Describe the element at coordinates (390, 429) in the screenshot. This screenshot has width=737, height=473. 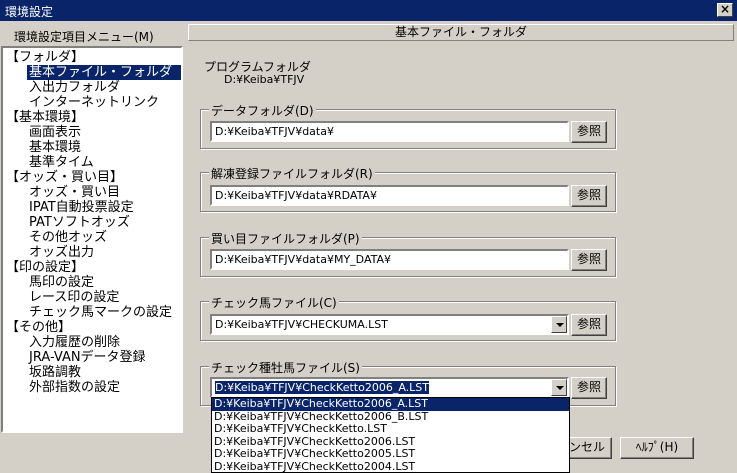
I see `dropdown-option: D:¥Keiba¥TFJV¥CheckKetto.LST` at that location.